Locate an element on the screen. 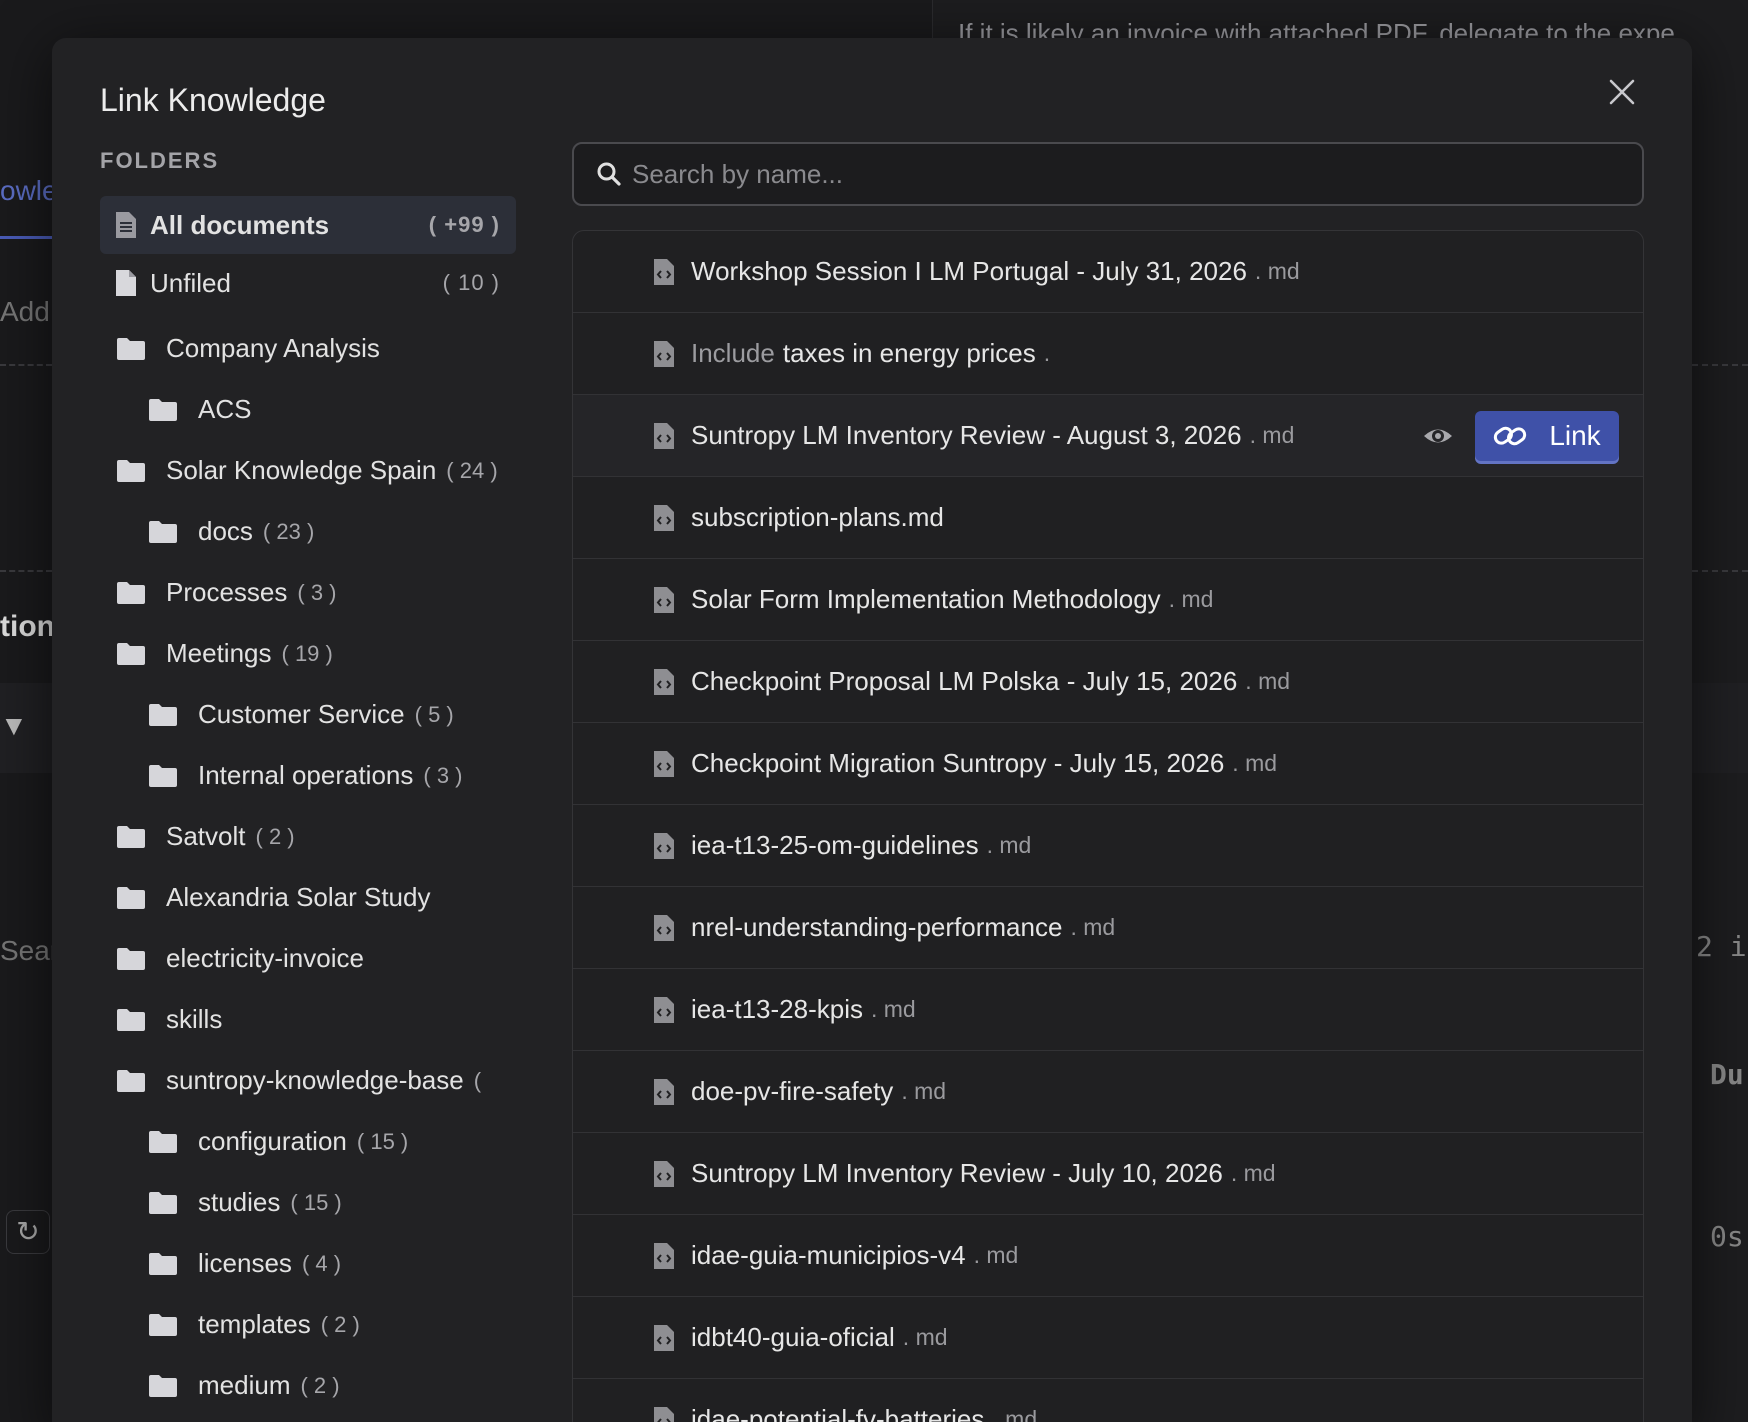 The width and height of the screenshot is (1748, 1422). document-row: subscription-plans.md is located at coordinates (1108, 518).